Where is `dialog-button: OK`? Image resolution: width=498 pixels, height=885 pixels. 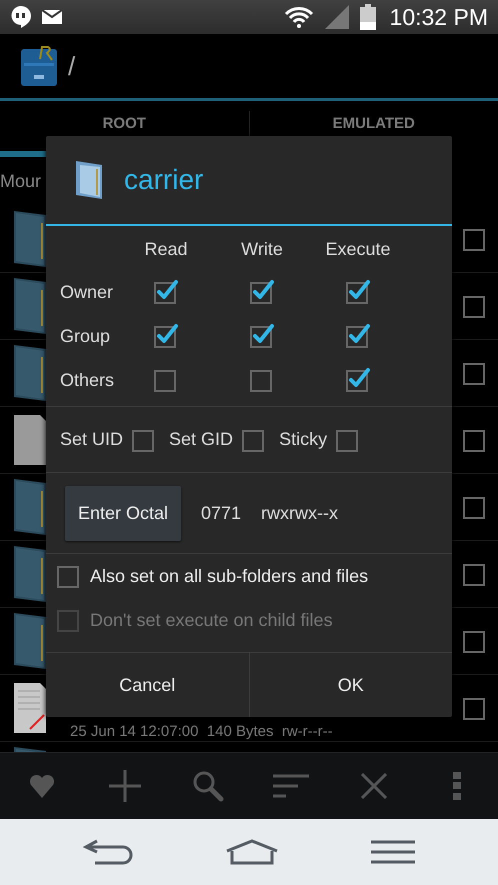
dialog-button: OK is located at coordinates (350, 685).